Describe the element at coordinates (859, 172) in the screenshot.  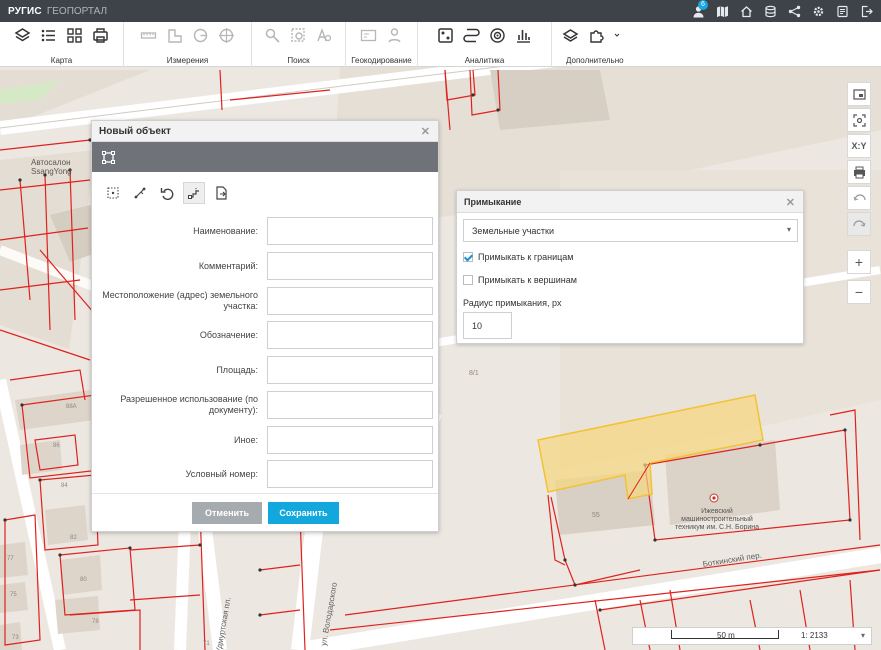
I see `print-map-icon` at that location.